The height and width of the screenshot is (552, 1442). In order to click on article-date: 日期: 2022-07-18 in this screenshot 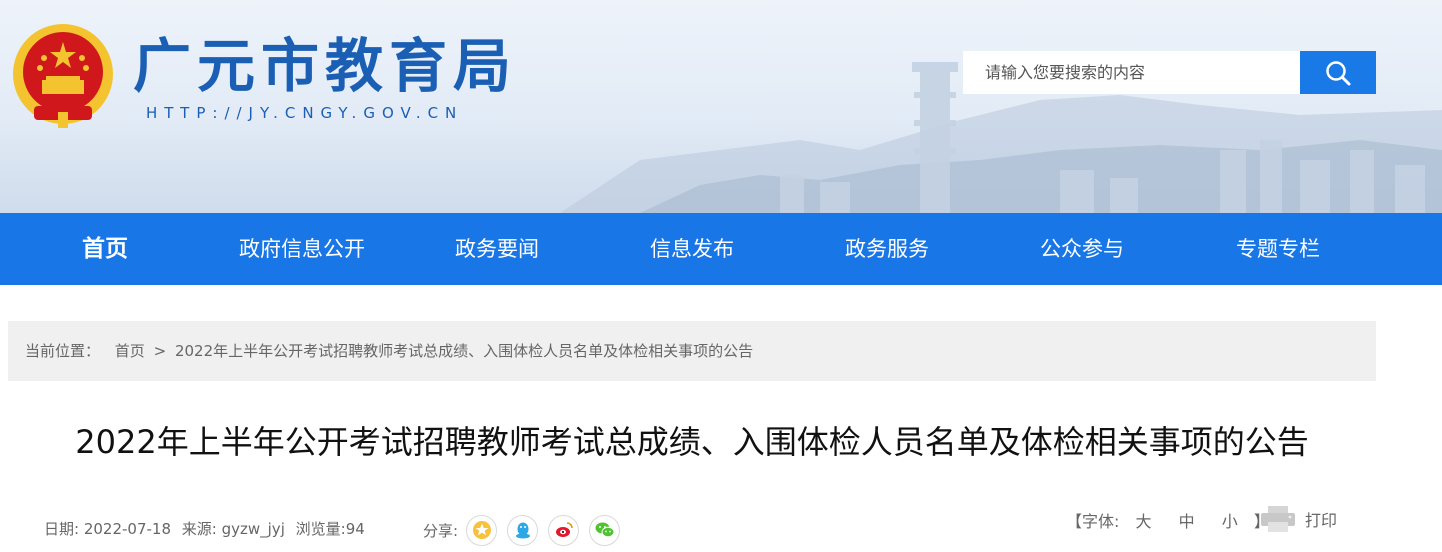, I will do `click(107, 529)`.